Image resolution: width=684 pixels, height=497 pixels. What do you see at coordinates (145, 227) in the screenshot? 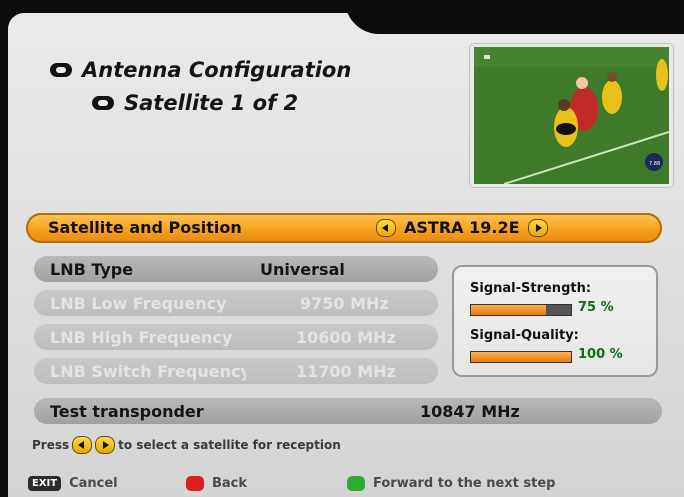
I see `satellite-position-label: Satellite and Position` at bounding box center [145, 227].